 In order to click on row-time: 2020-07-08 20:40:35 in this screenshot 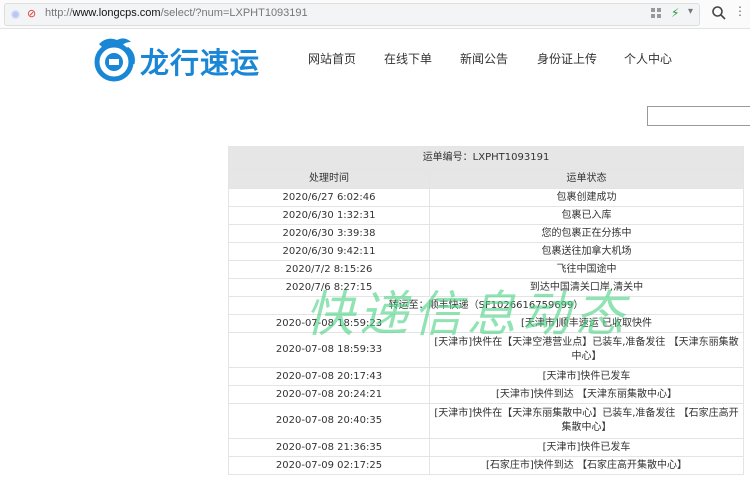, I will do `click(329, 421)`.